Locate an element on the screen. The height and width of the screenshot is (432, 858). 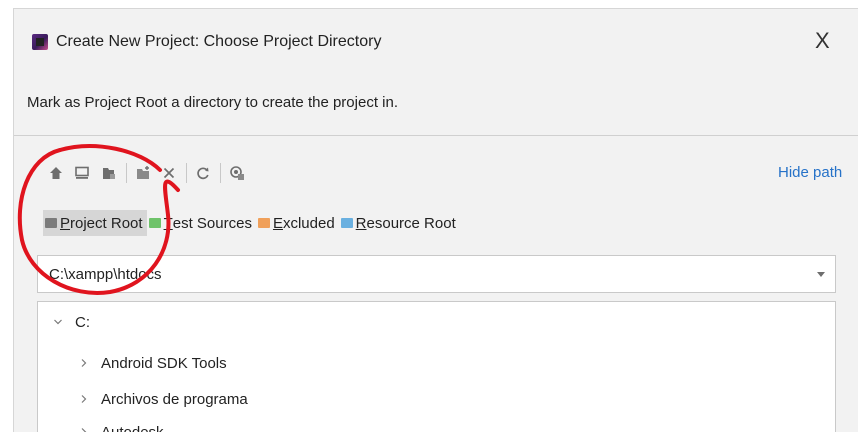
refresh-icon is located at coordinates (203, 173).